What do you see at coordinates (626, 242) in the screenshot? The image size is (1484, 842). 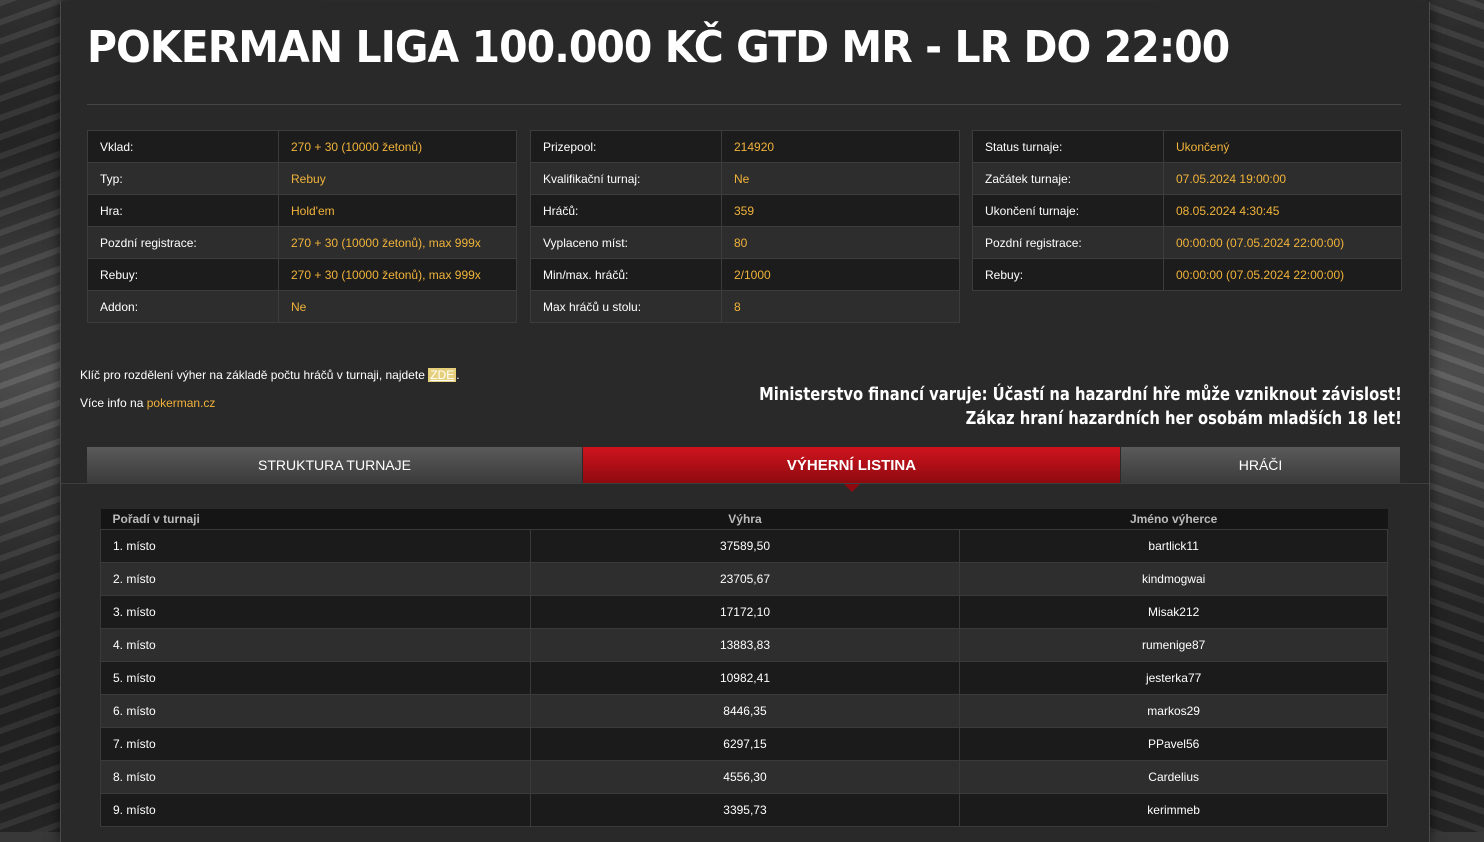 I see `info-key: Vyplaceno míst:` at bounding box center [626, 242].